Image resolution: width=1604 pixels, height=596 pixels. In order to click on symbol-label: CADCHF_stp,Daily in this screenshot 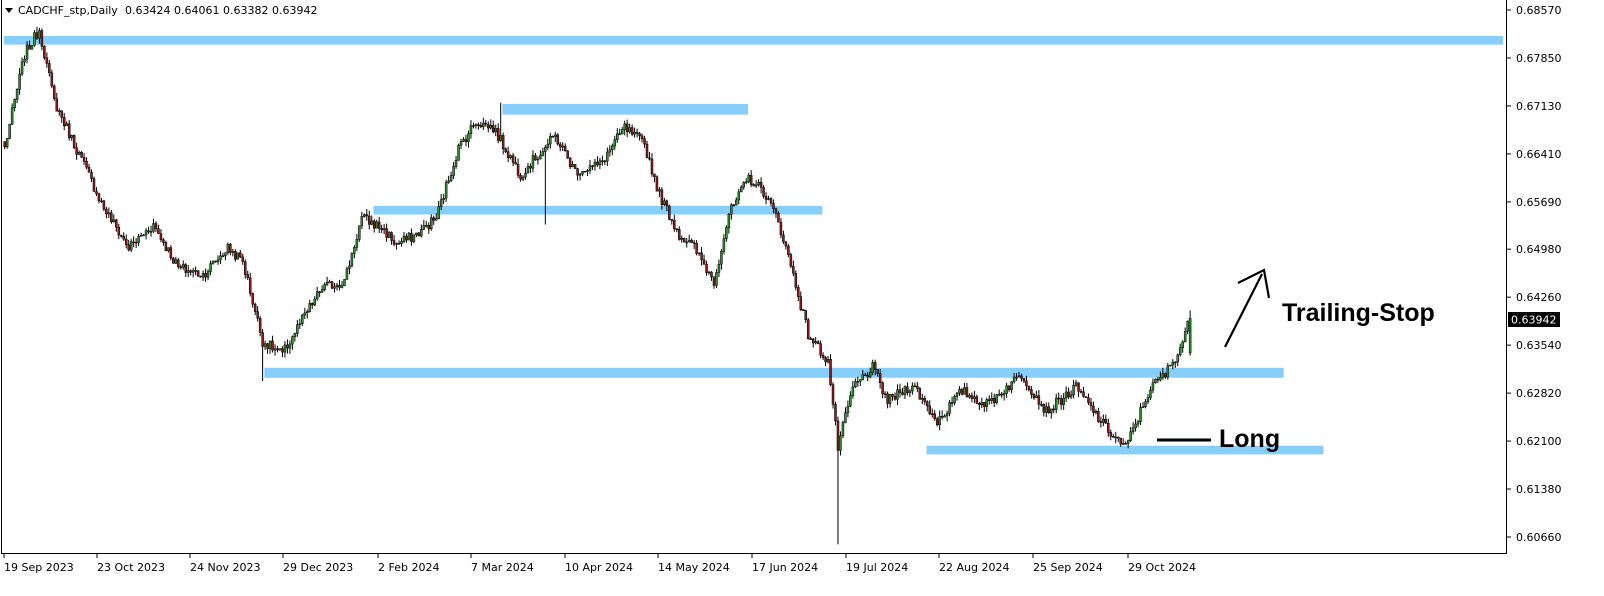, I will do `click(68, 10)`.